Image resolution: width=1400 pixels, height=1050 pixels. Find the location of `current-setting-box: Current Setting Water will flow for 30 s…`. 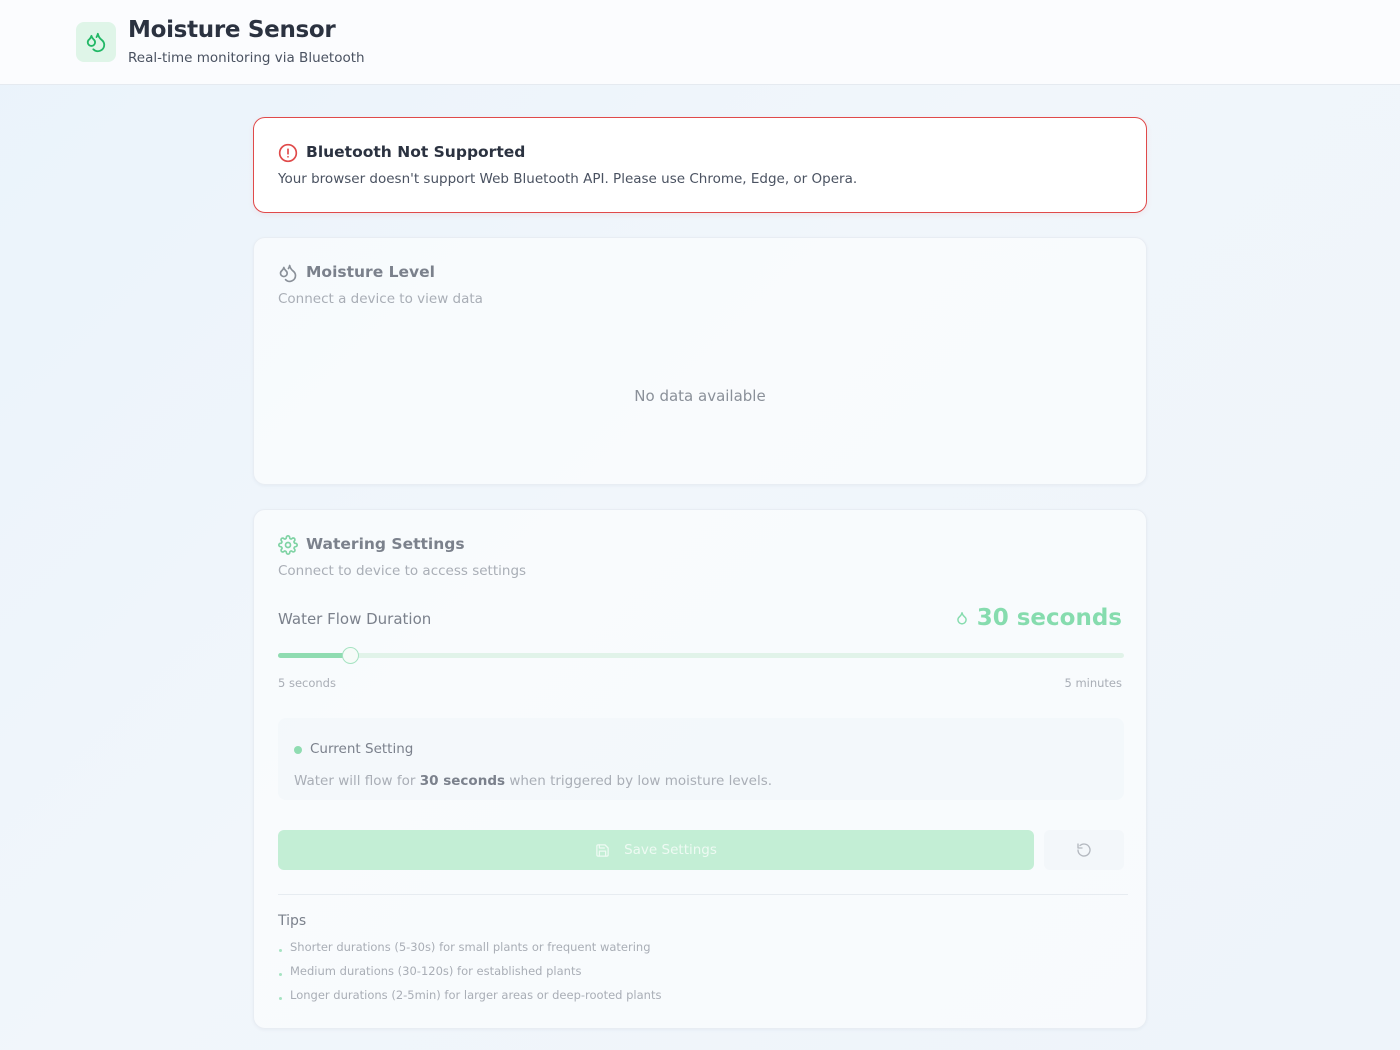

current-setting-box: Current Setting Water will flow for 30 s… is located at coordinates (701, 759).